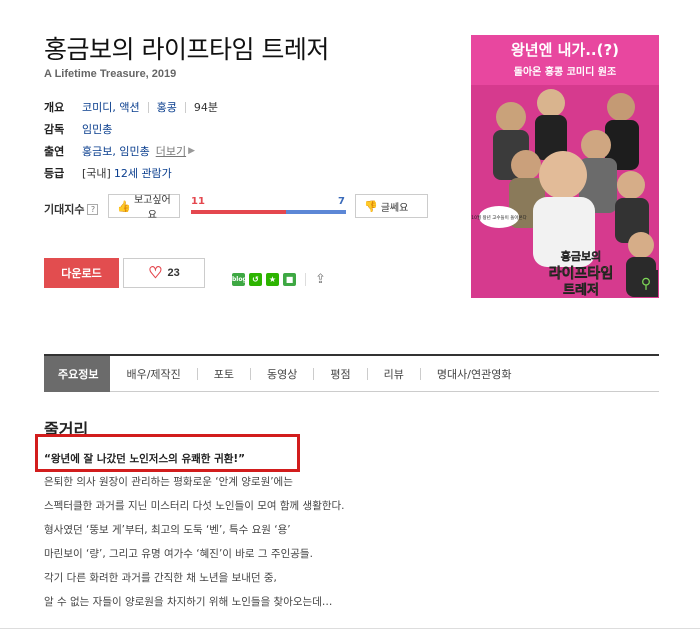 The height and width of the screenshot is (636, 700). What do you see at coordinates (96, 173) in the screenshot?
I see `rating-prefix: [국내]` at bounding box center [96, 173].